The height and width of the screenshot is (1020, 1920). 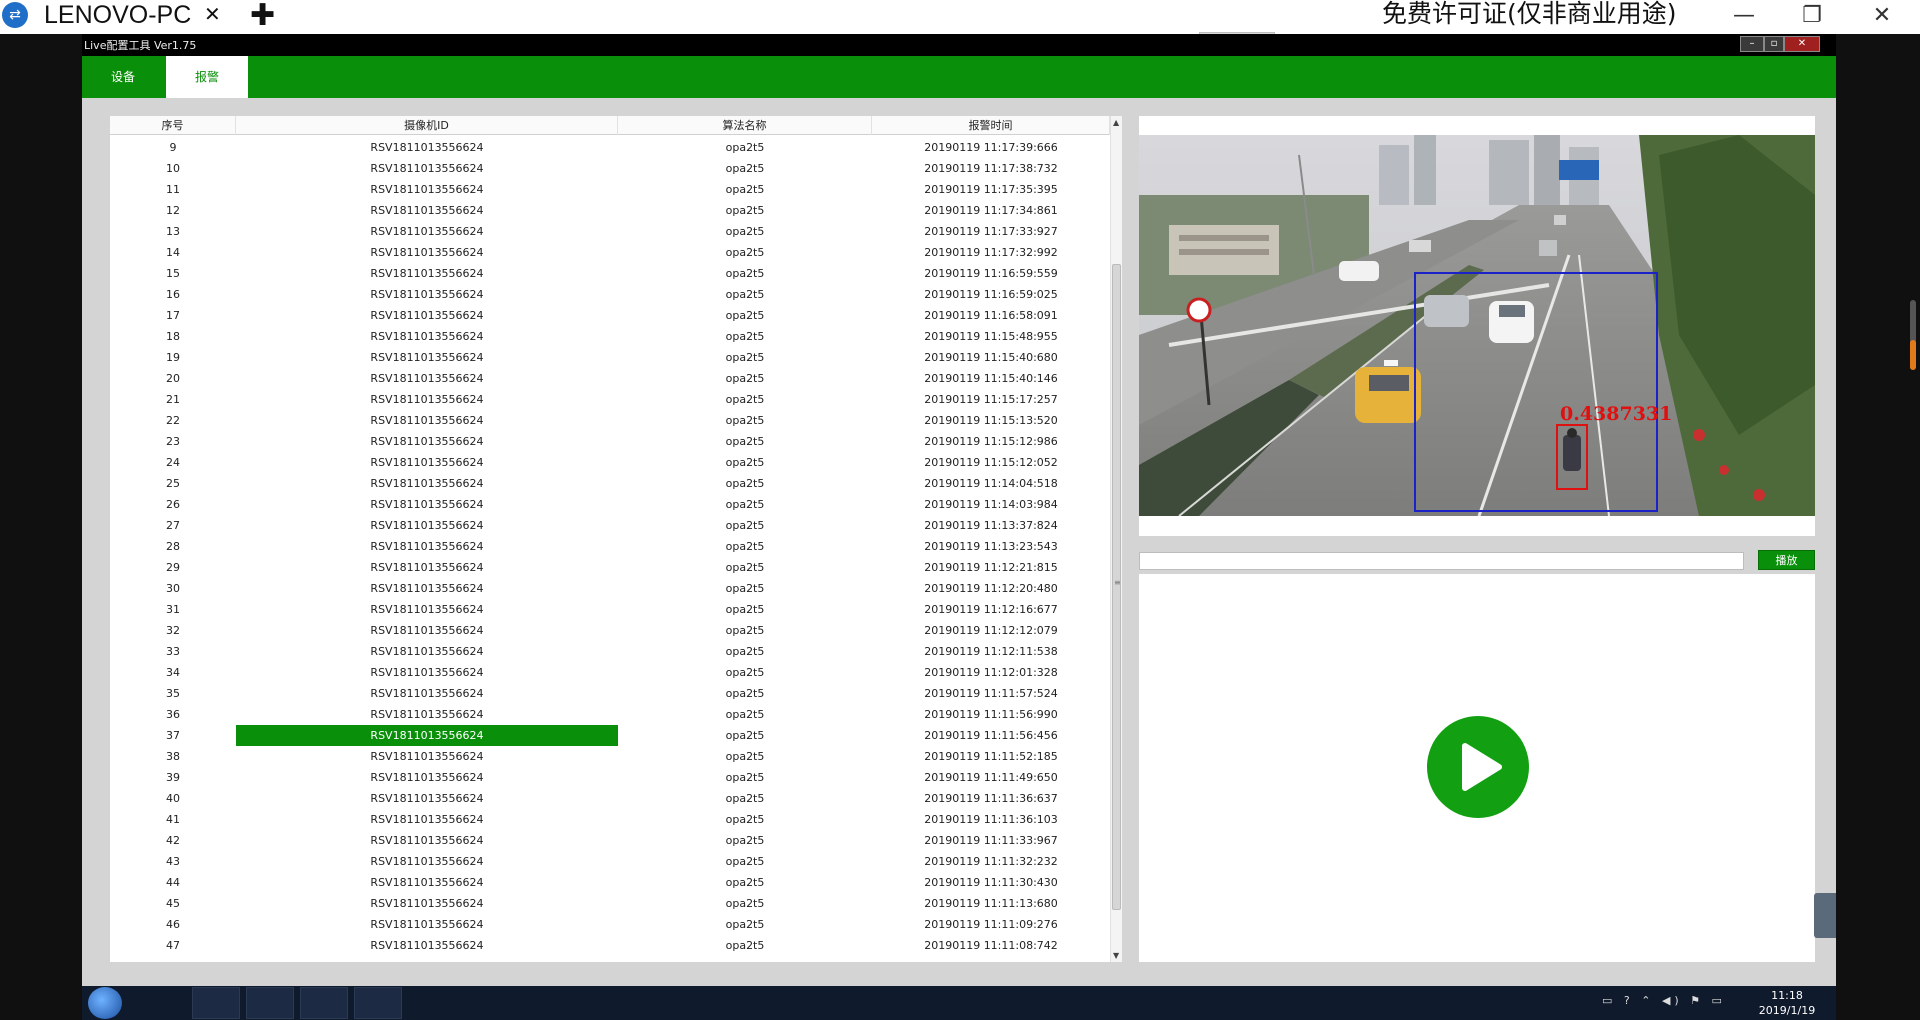 I want to click on scrollbar-thumb, so click(x=1116, y=587).